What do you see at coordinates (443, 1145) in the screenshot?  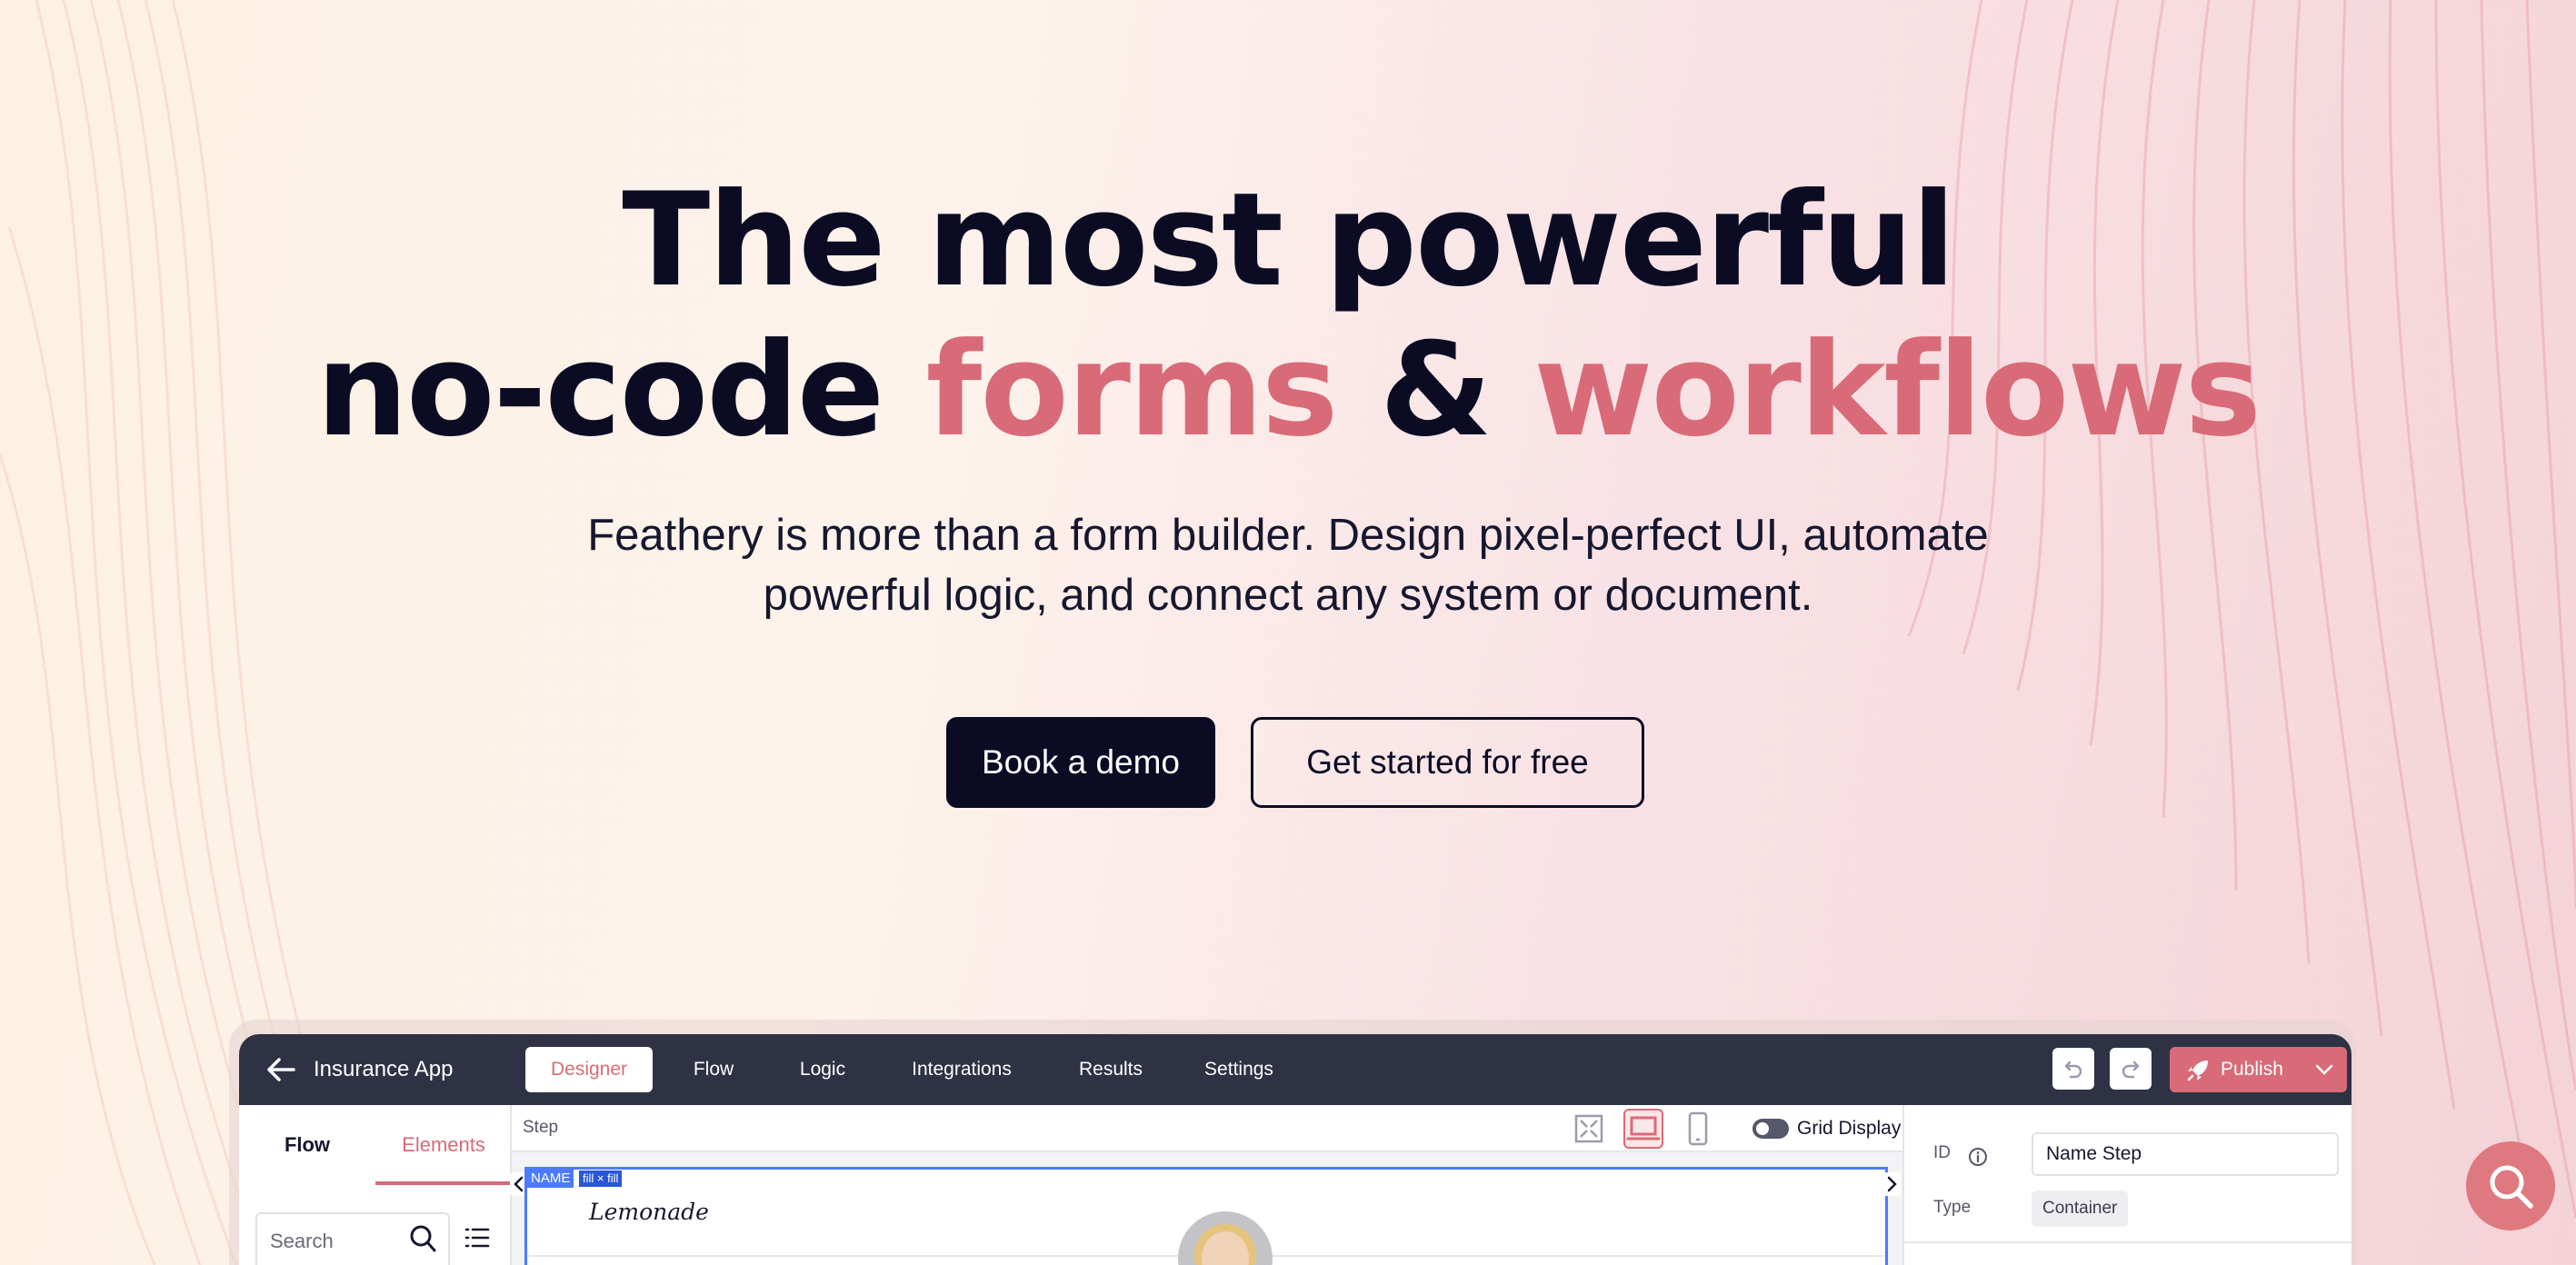 I see `left-tab-elements: Elements` at bounding box center [443, 1145].